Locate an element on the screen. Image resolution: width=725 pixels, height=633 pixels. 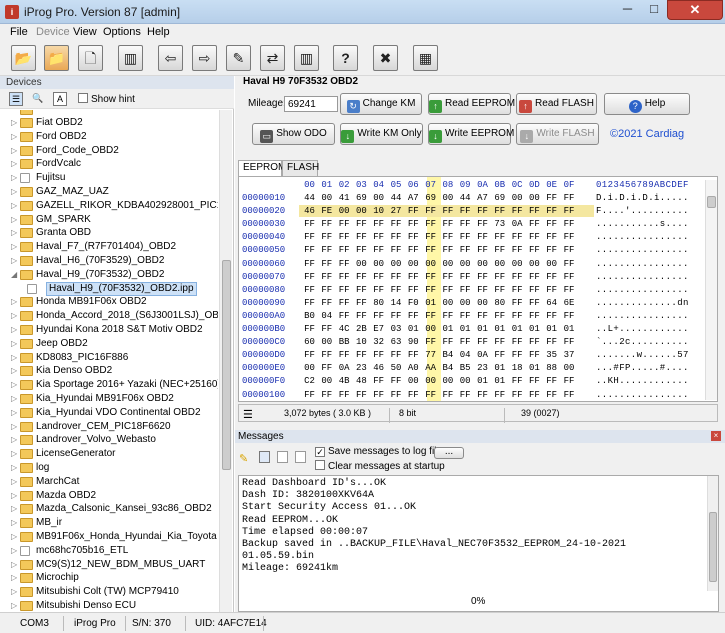
hex-byte: A0 is located at coordinates (413, 368).